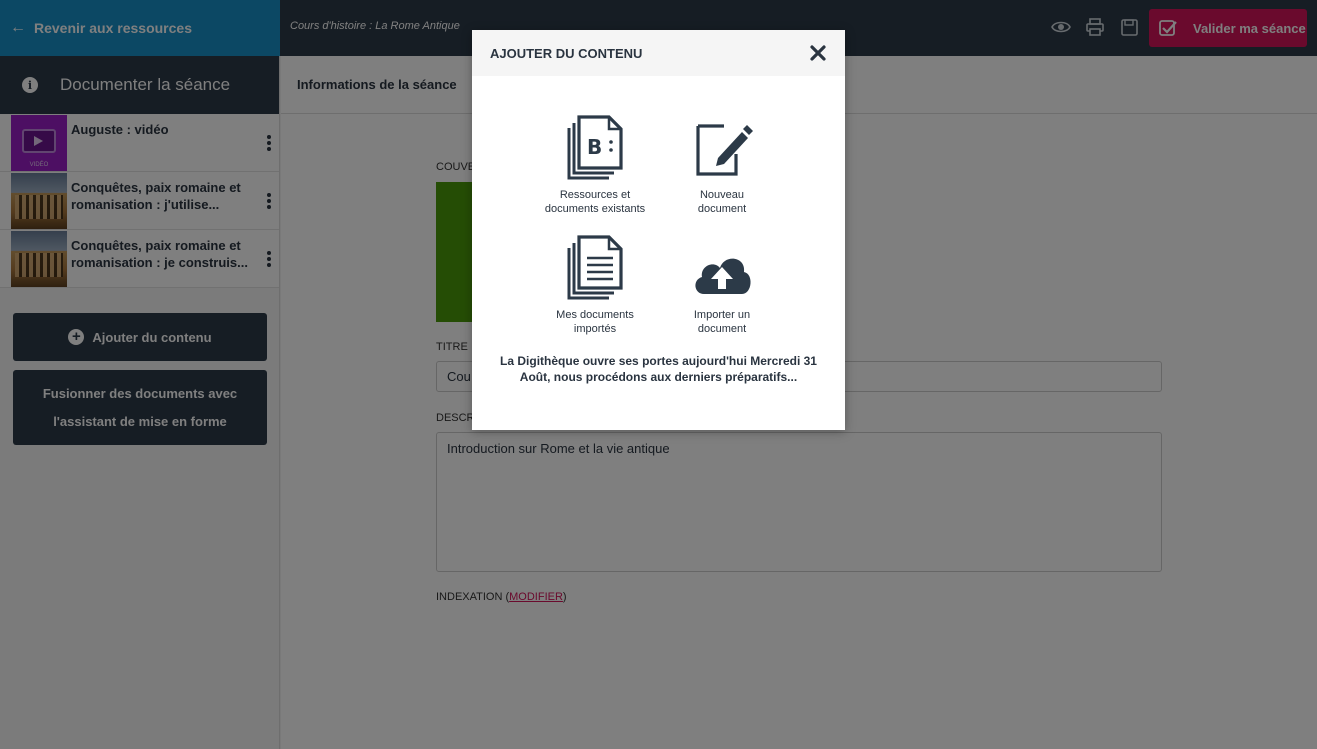 The width and height of the screenshot is (1317, 749). Describe the element at coordinates (818, 53) in the screenshot. I see `close-icon` at that location.